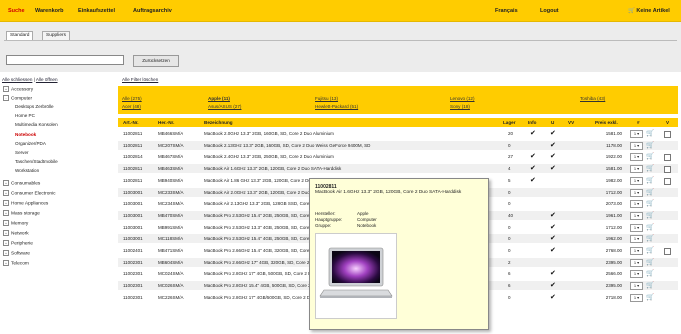 The image size is (681, 334). Describe the element at coordinates (219, 98) in the screenshot. I see `filter-apple: Apple (11)` at that location.